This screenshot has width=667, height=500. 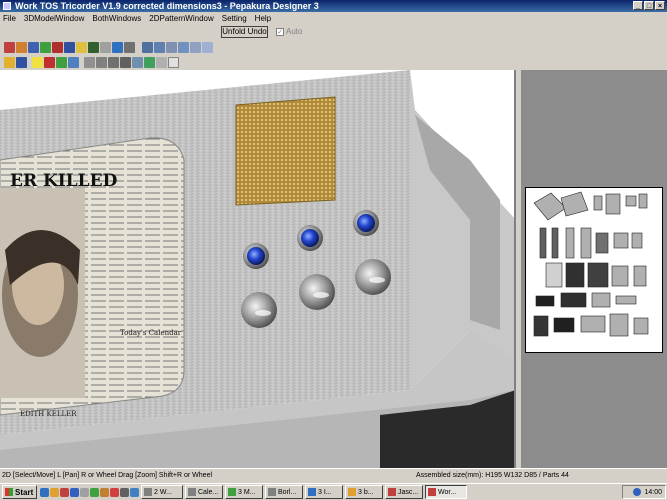 I want to click on select-icon, so click(x=9, y=47).